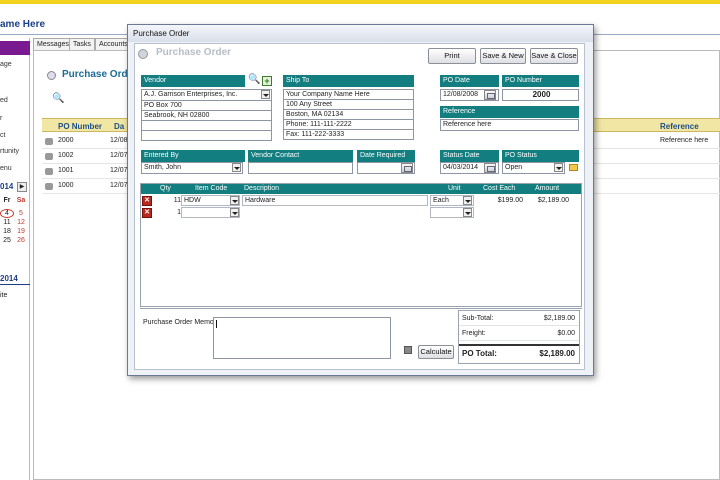  Describe the element at coordinates (21, 240) in the screenshot. I see `calendar-day: 26` at that location.